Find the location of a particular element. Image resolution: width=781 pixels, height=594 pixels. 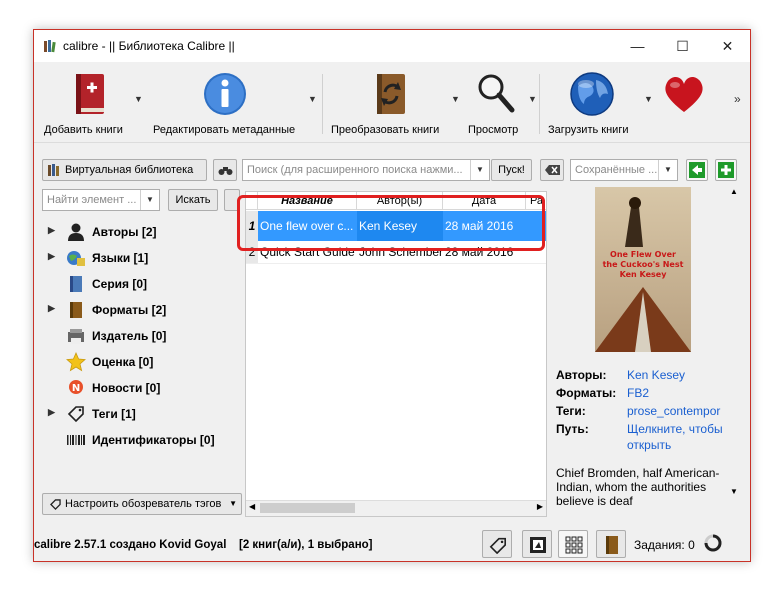

virtual-library-button: Виртуальная библиотека is located at coordinates (124, 170).